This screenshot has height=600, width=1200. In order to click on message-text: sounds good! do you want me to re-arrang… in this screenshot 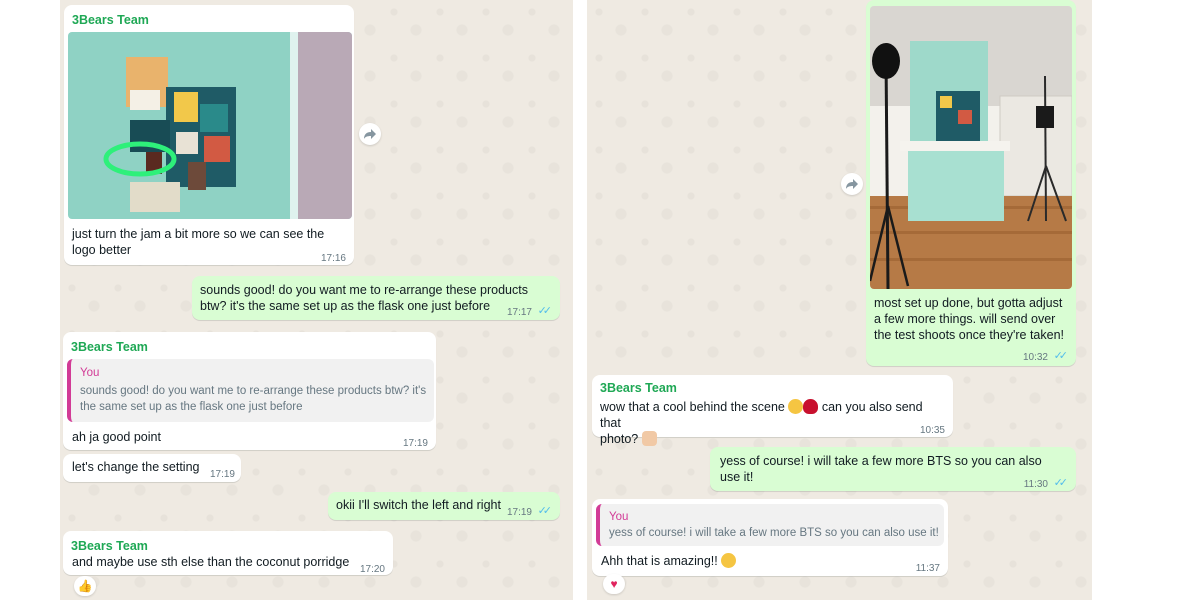, I will do `click(364, 298)`.